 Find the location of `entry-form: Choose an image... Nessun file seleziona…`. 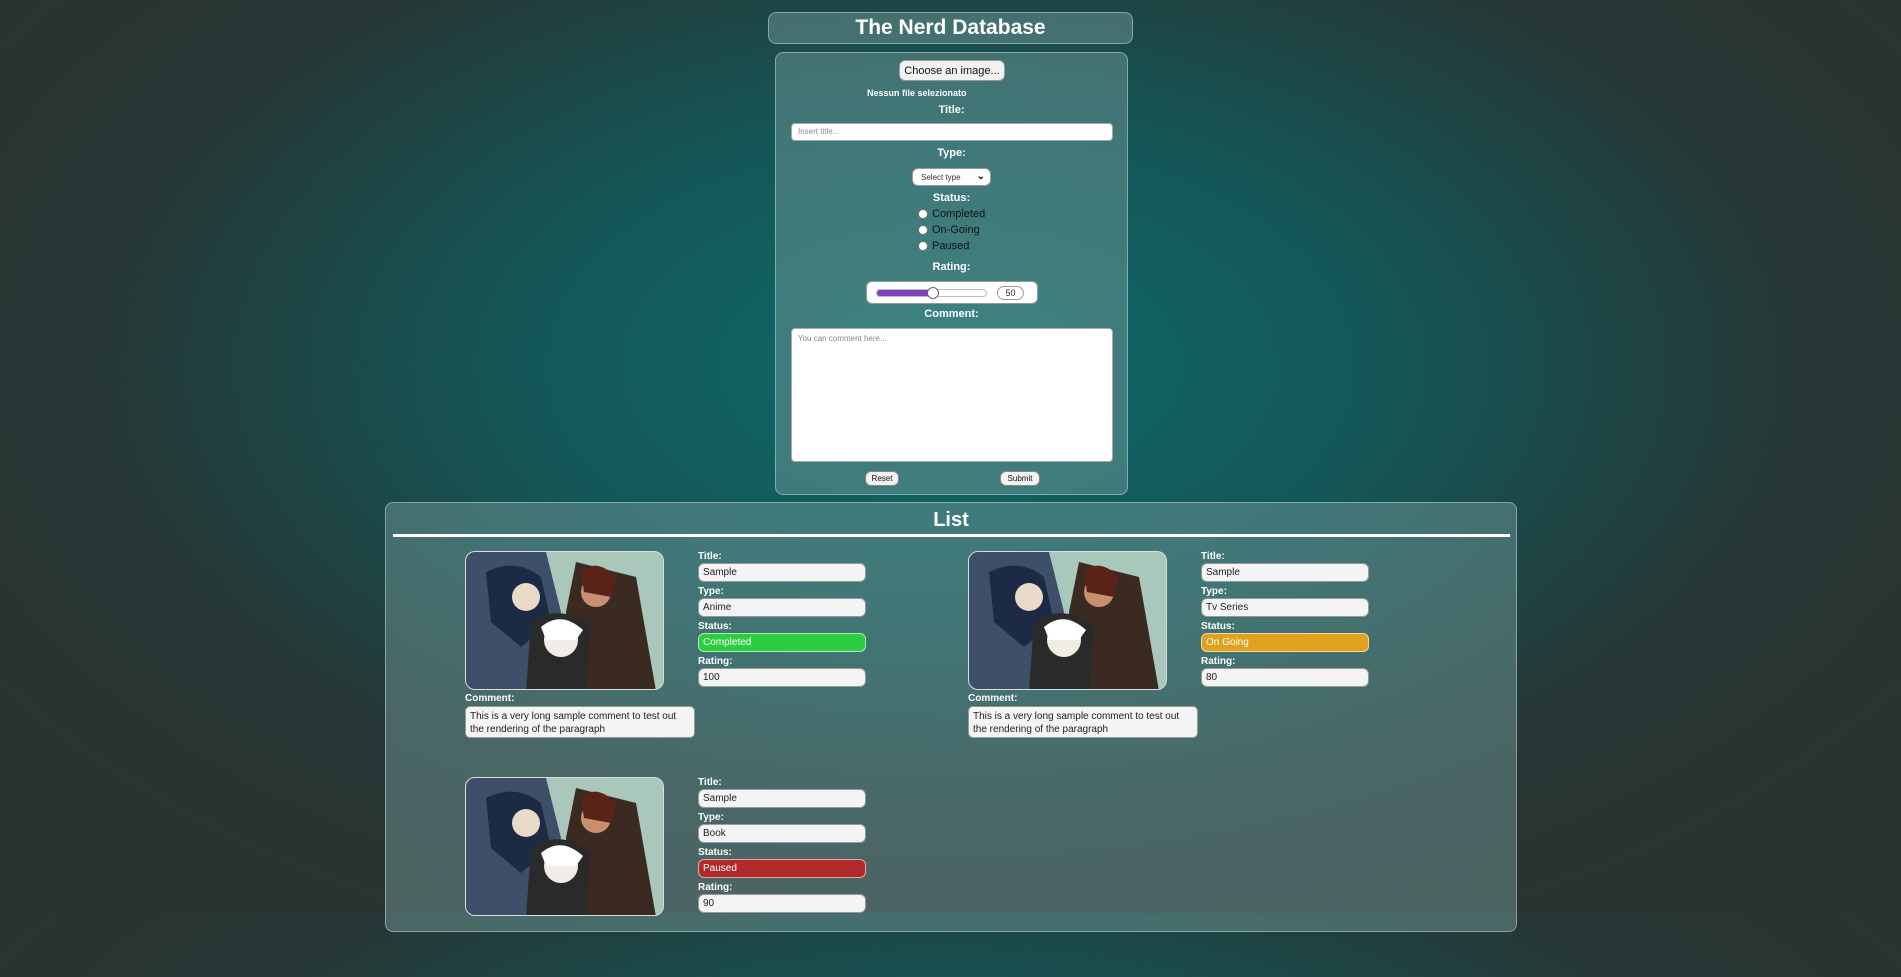

entry-form: Choose an image... Nessun file seleziona… is located at coordinates (951, 273).